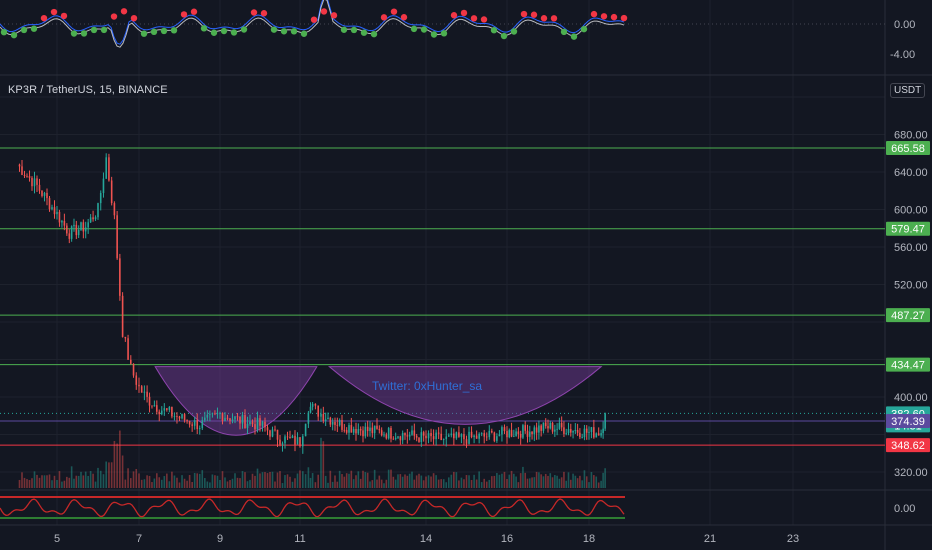  What do you see at coordinates (911, 173) in the screenshot?
I see `y-tick-label: 640.00` at bounding box center [911, 173].